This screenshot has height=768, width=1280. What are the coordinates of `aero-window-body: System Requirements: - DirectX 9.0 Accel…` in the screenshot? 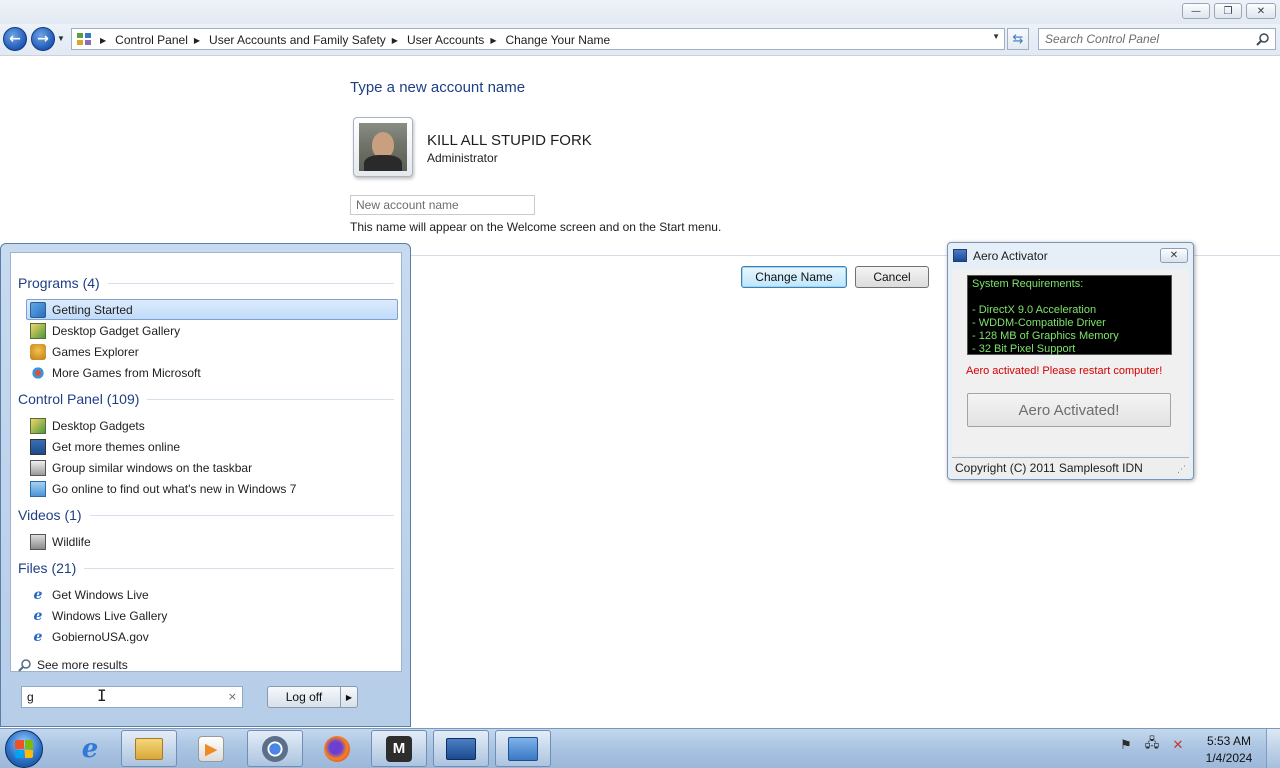 It's located at (1070, 362).